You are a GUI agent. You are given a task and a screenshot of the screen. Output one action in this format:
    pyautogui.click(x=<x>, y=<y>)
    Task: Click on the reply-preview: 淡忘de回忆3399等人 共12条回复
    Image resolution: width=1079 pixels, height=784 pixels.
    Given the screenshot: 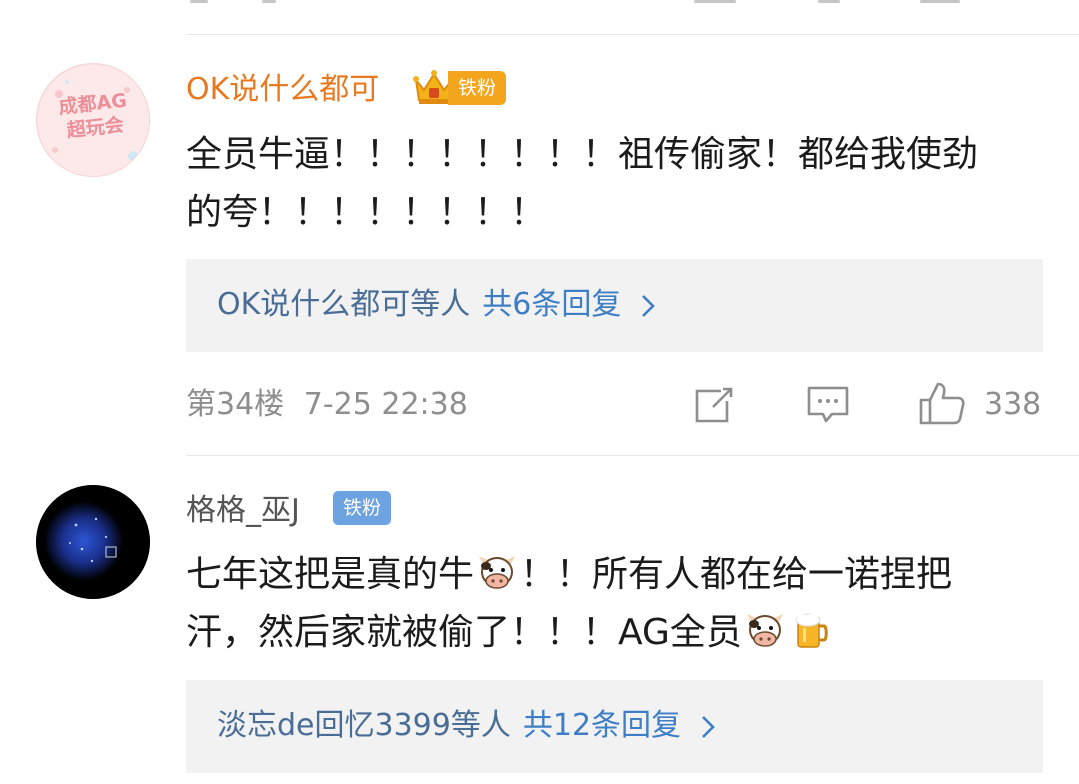 What is the action you would take?
    pyautogui.click(x=614, y=726)
    